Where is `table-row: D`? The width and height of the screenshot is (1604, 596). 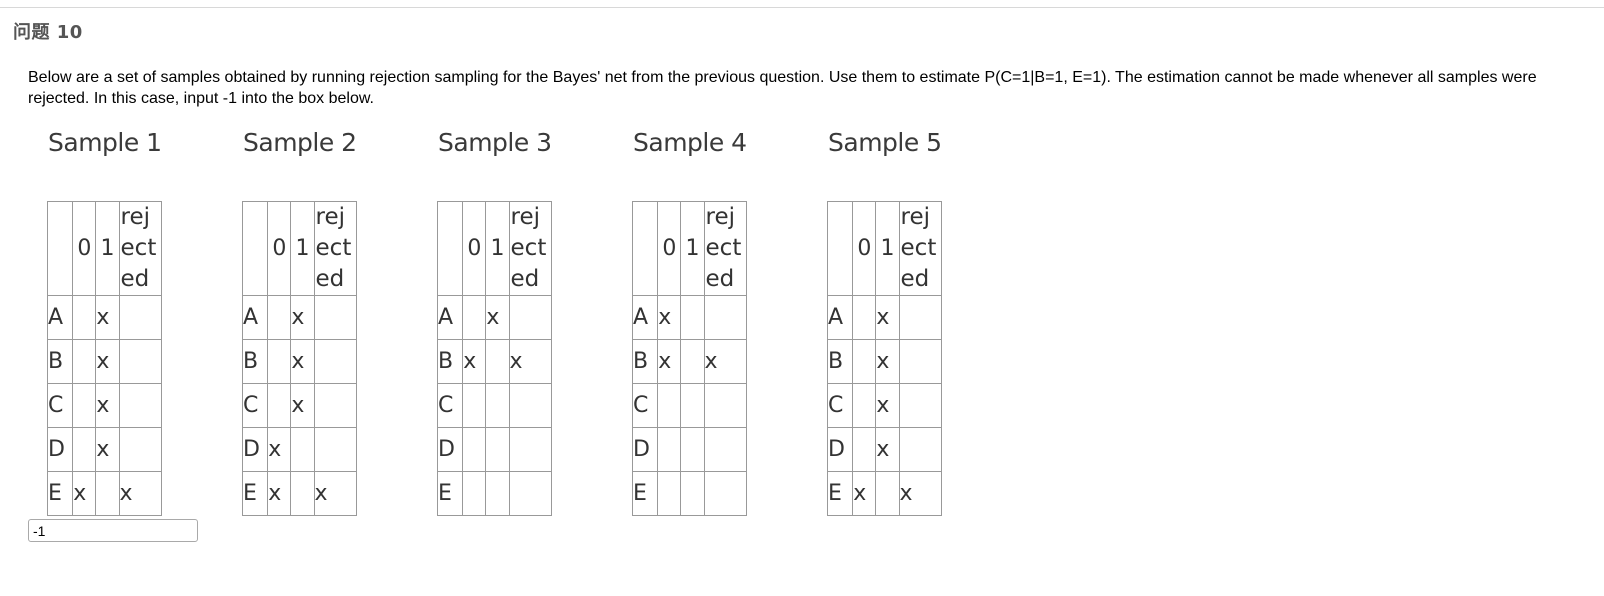
table-row: D is located at coordinates (689, 449).